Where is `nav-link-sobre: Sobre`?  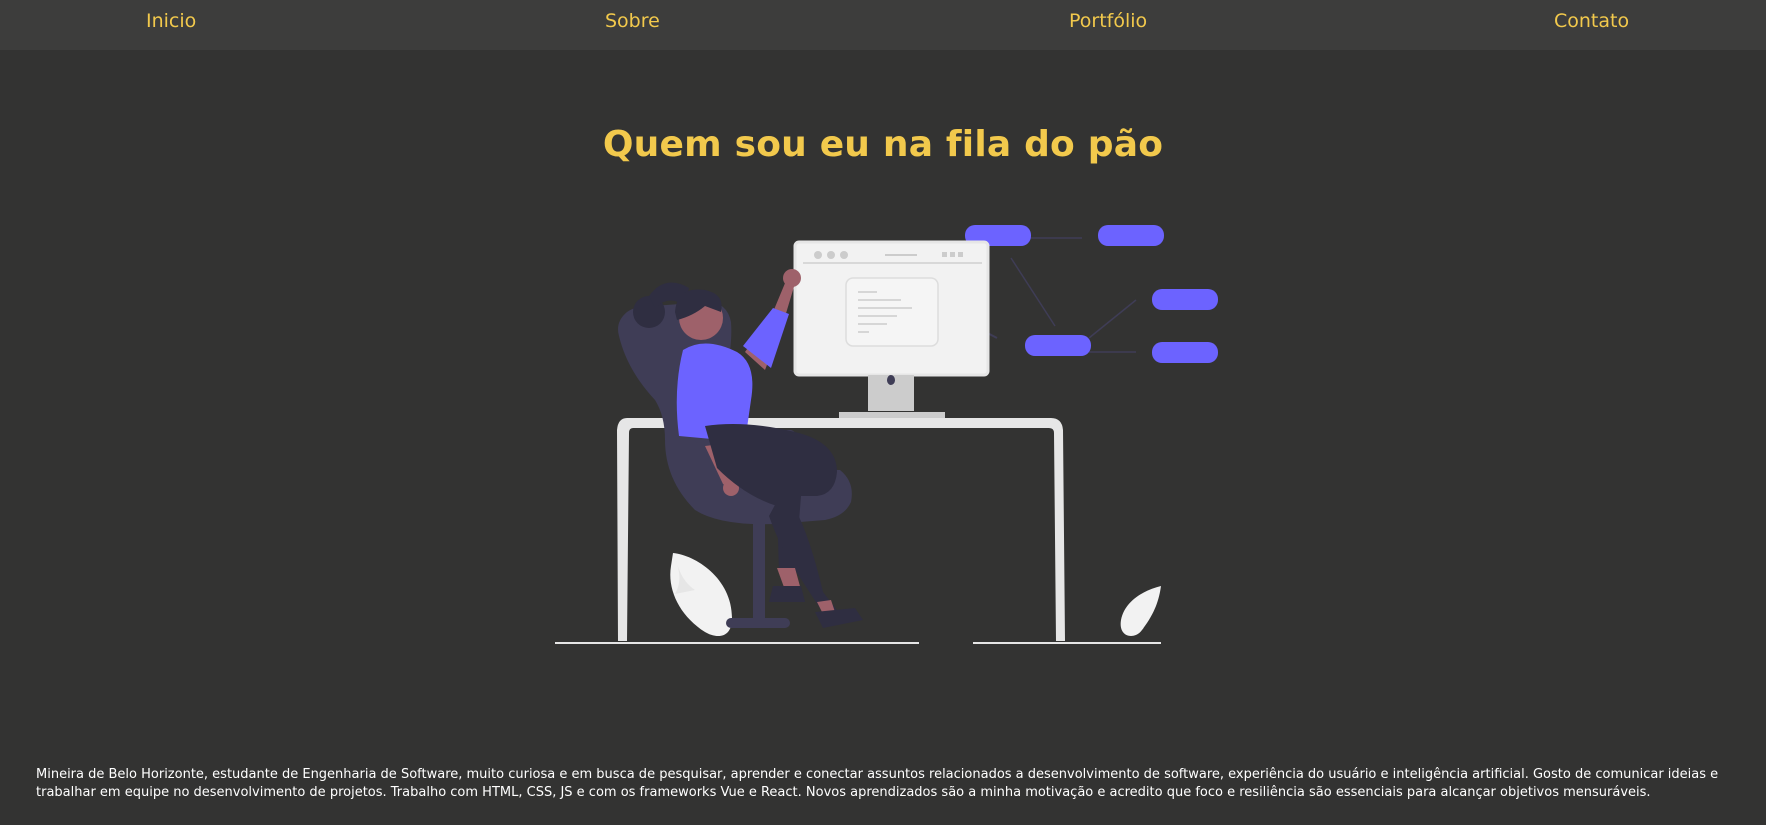
nav-link-sobre: Sobre is located at coordinates (632, 21).